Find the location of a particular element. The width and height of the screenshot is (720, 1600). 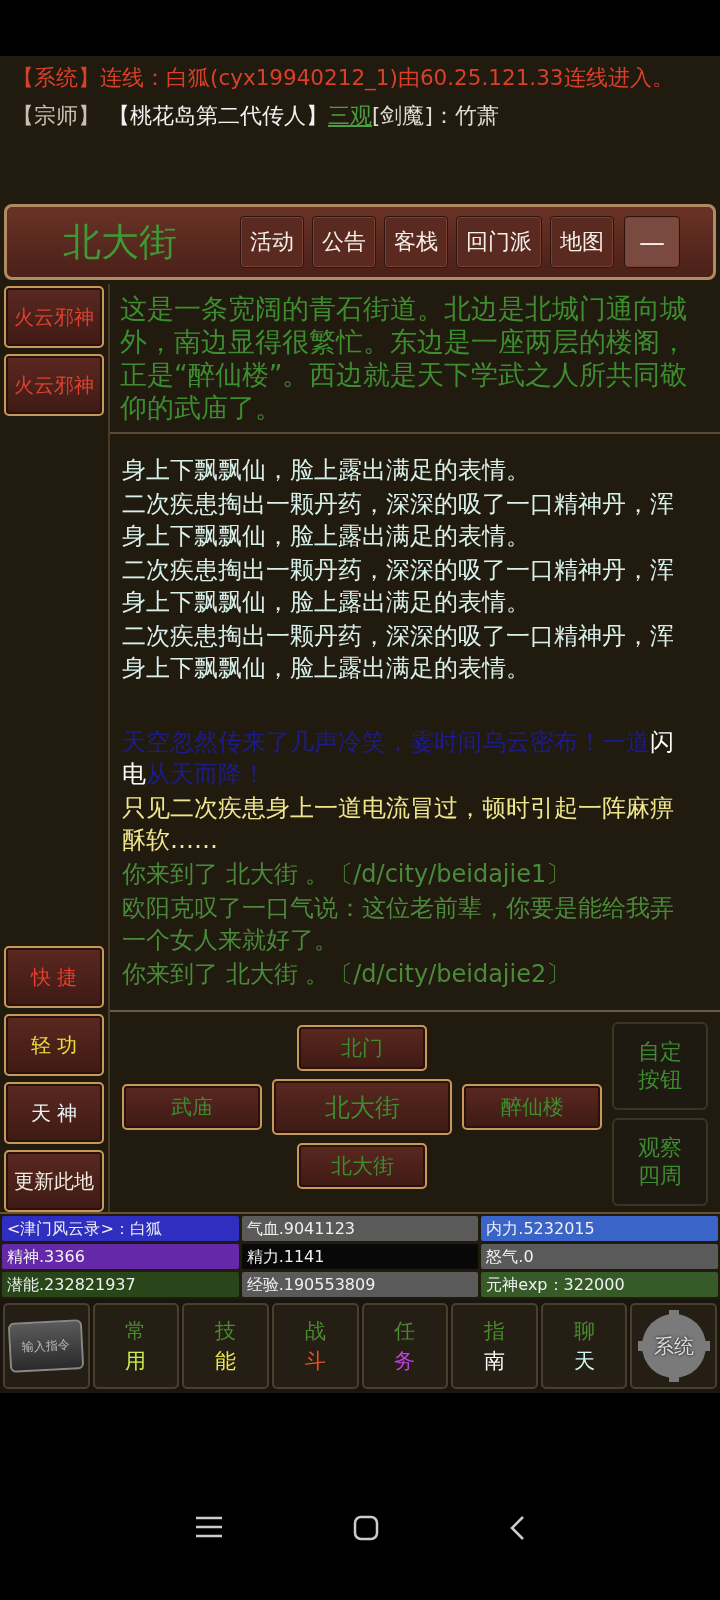

command-input-button: 输入指令 is located at coordinates (46, 1346).